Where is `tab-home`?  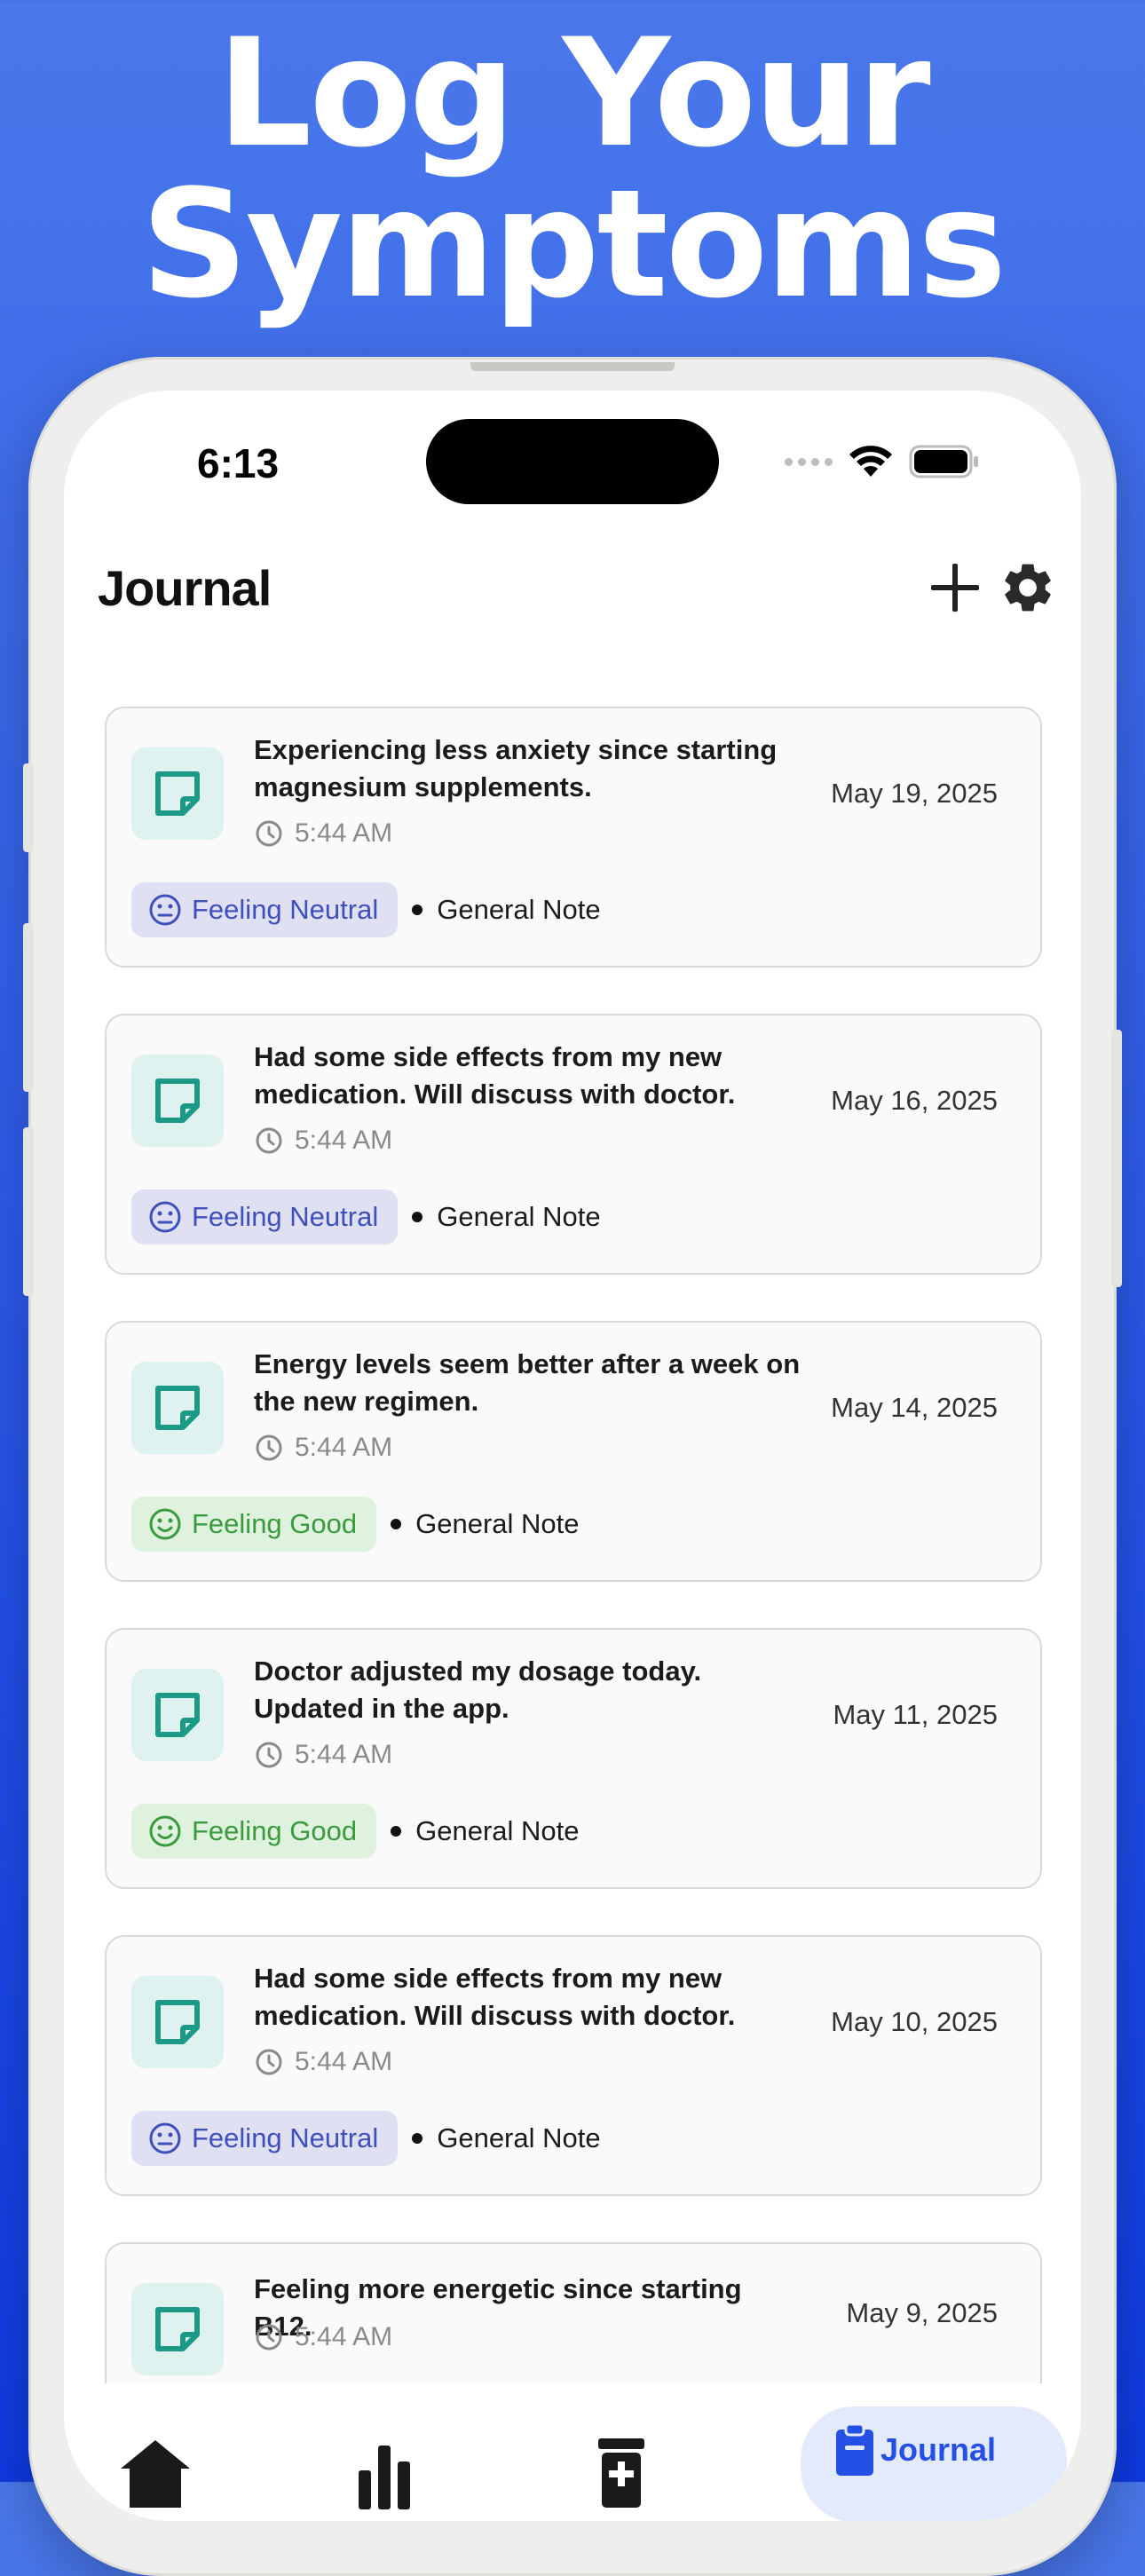 tab-home is located at coordinates (155, 2474).